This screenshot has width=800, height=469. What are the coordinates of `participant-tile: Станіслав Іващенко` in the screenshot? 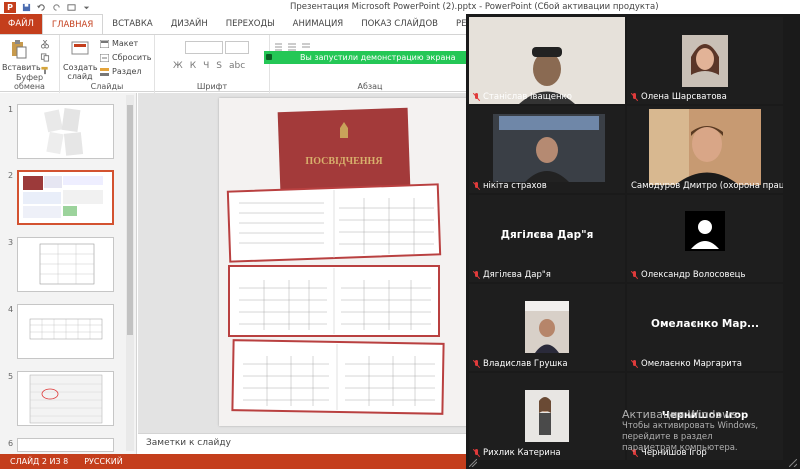 It's located at (547, 60).